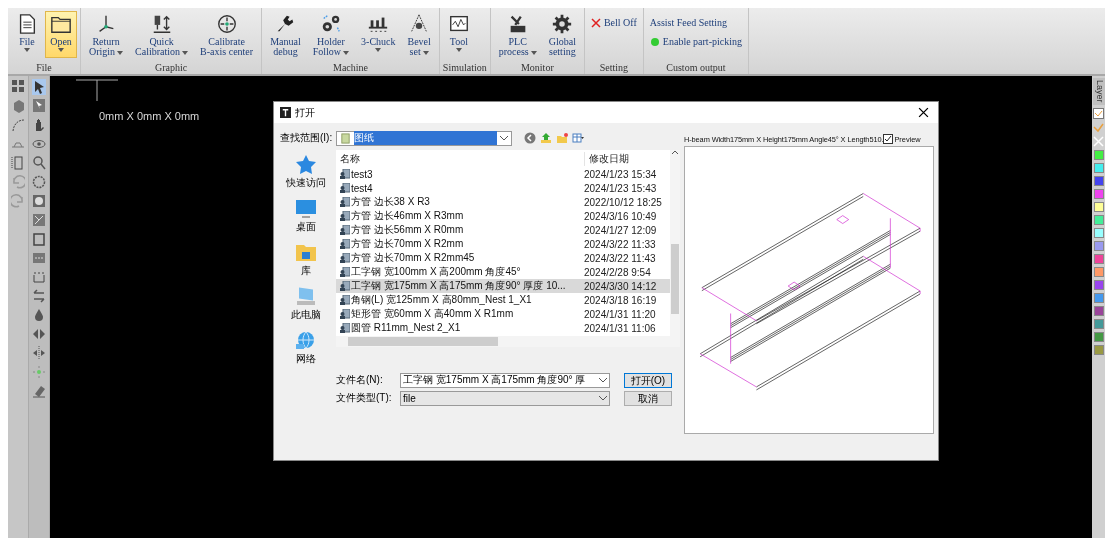 Image resolution: width=1105 pixels, height=538 pixels. What do you see at coordinates (620, 188) in the screenshot?
I see `modified-date: 2024/1/23 15:43` at bounding box center [620, 188].